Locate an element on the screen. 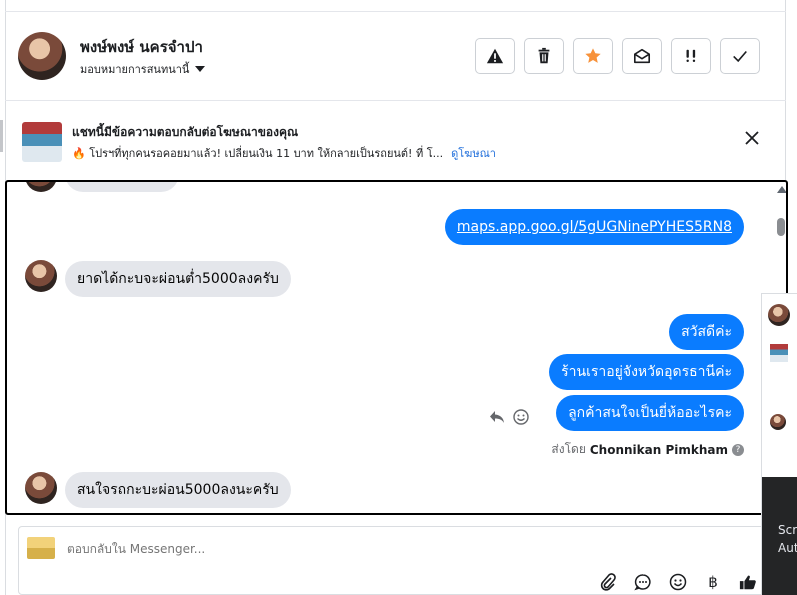  message-actions is located at coordinates (509, 417).